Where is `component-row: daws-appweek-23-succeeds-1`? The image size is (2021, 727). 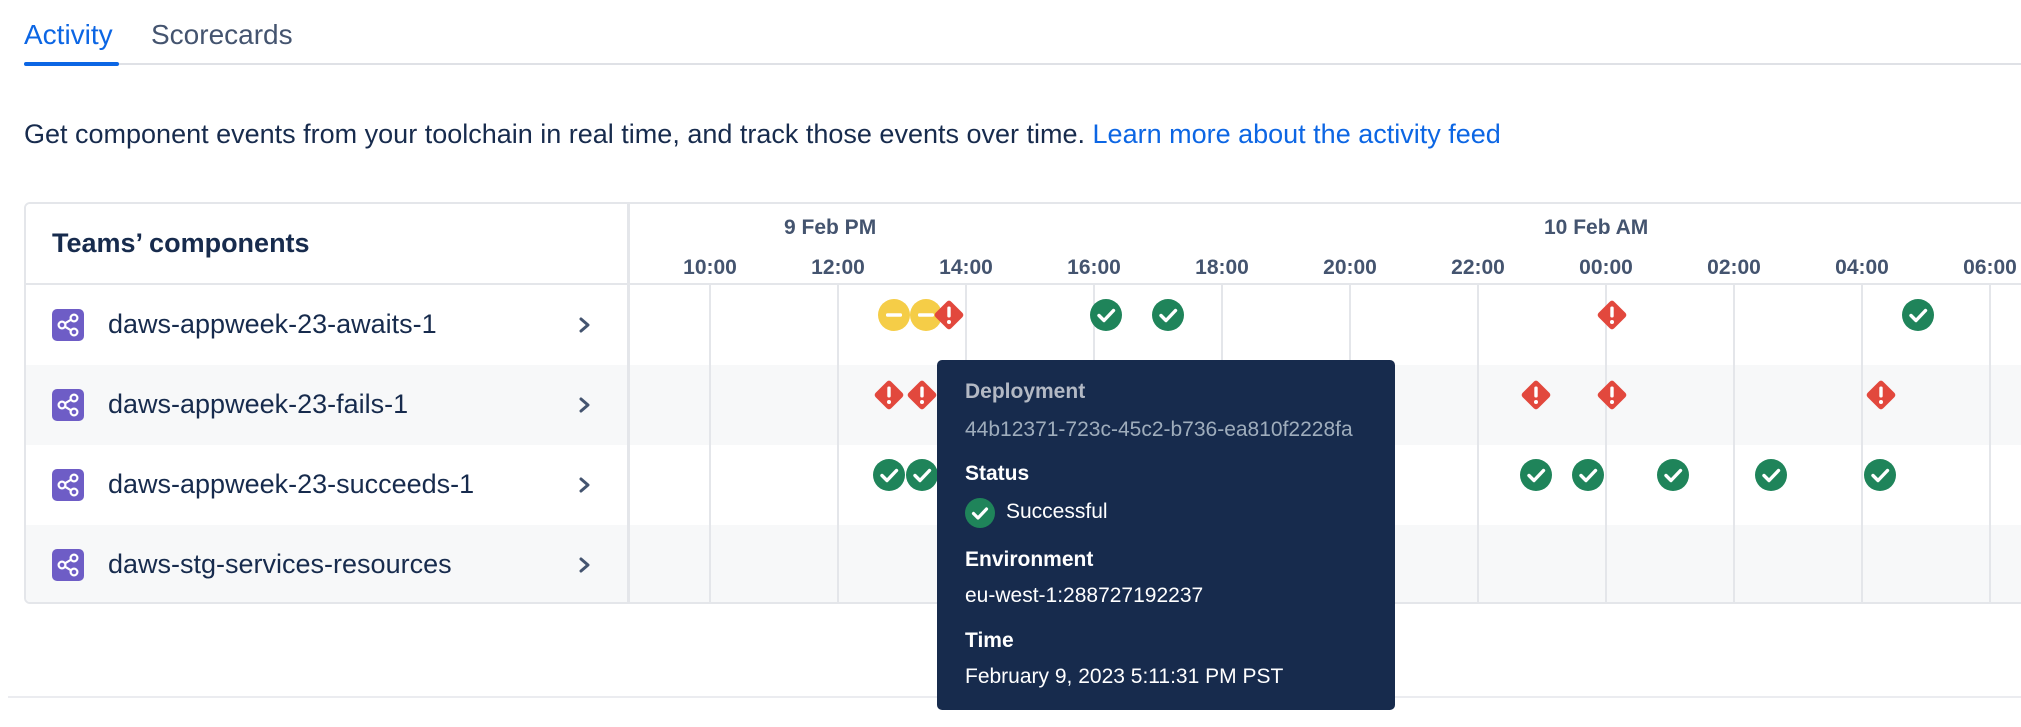
component-row: daws-appweek-23-succeeds-1 is located at coordinates (326, 485).